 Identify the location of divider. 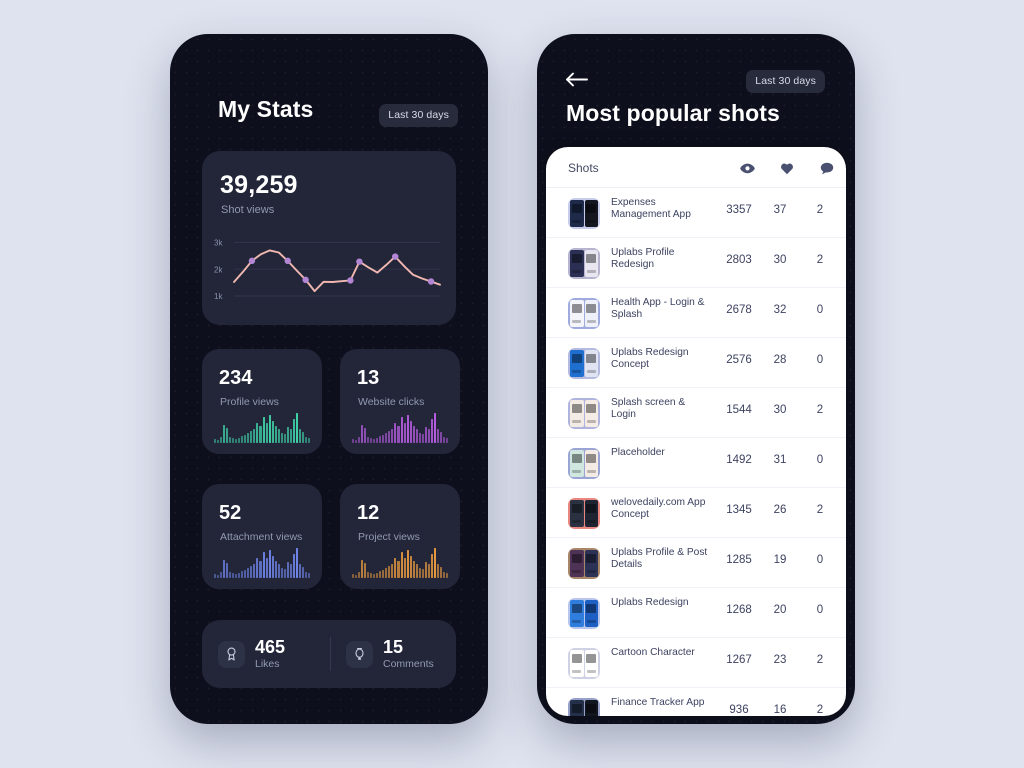
(330, 654).